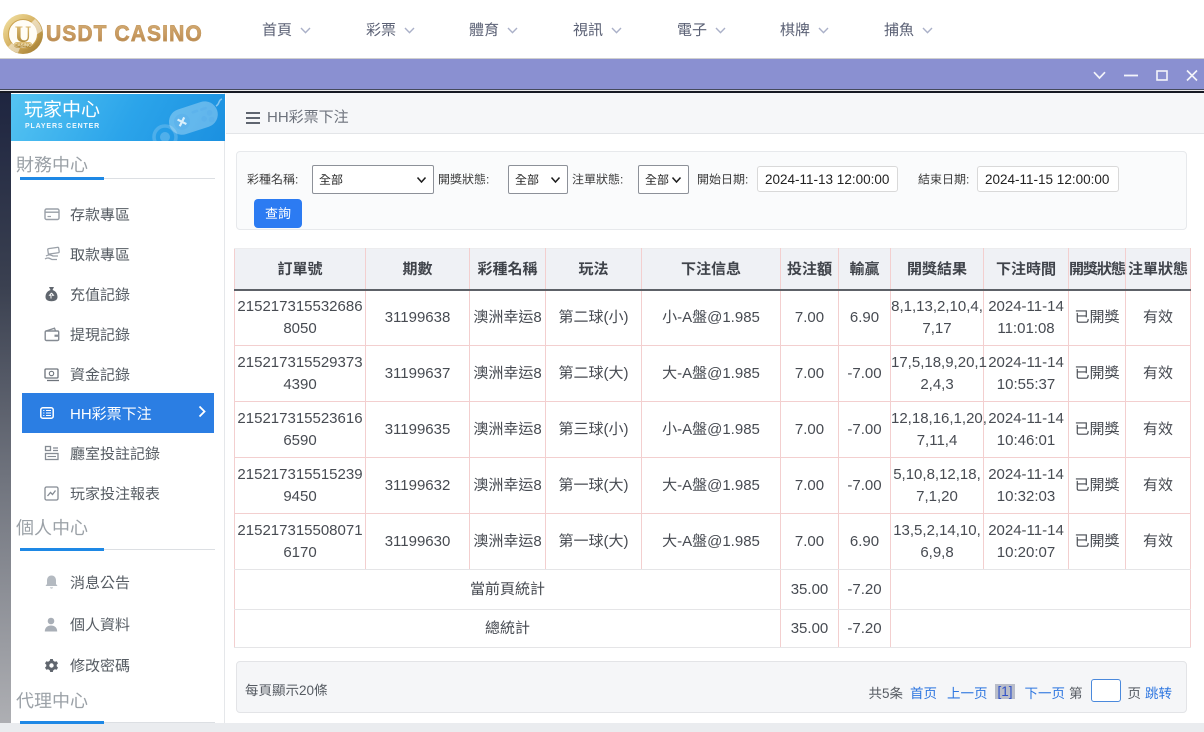 The image size is (1204, 732). I want to click on svg-text: CASINO, so click(23, 44).